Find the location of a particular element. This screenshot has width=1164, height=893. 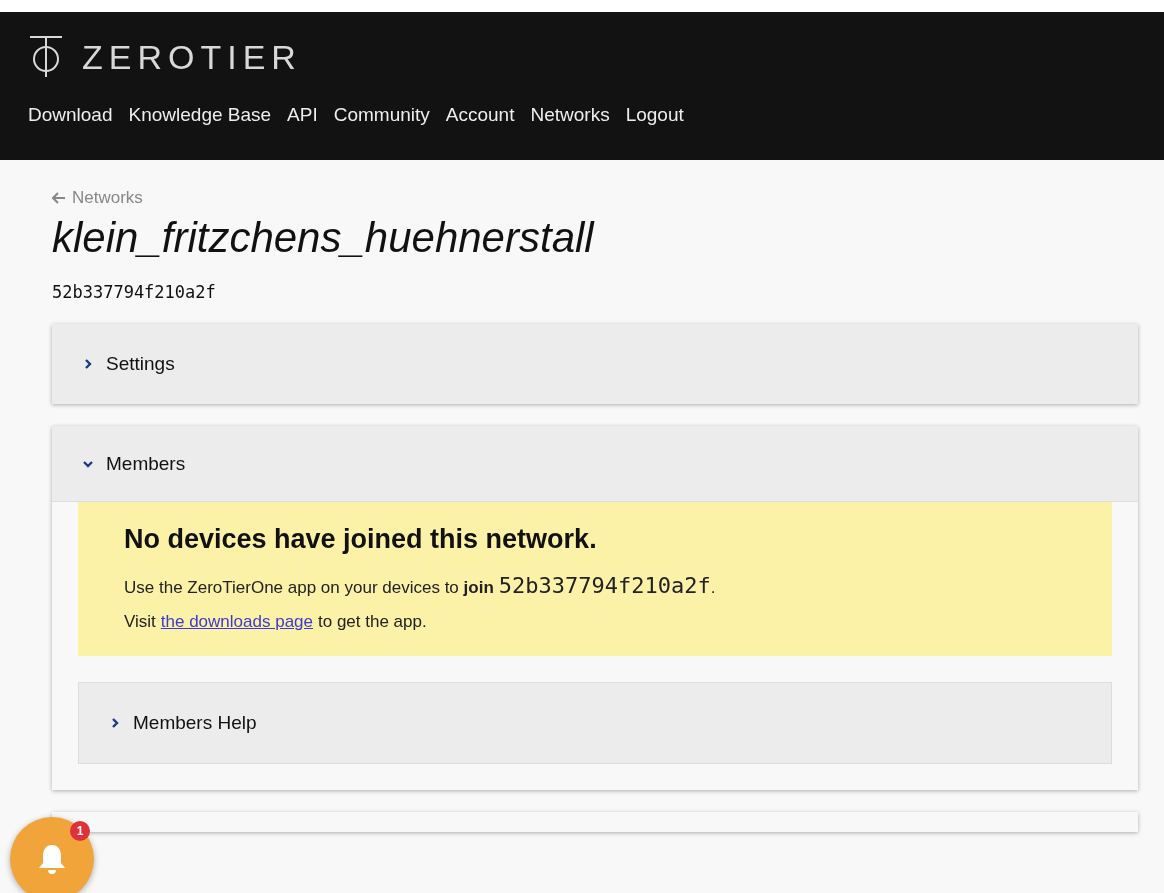

notice-text: Use the ZeroTierOne app on your devices to join is located at coordinates (309, 588).